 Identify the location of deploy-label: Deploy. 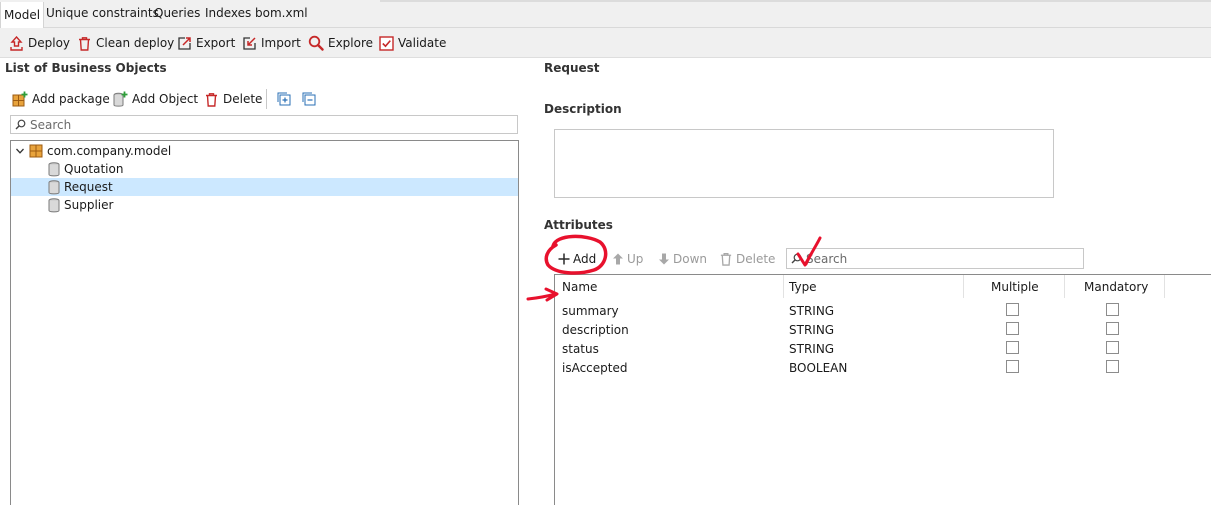
(49, 43).